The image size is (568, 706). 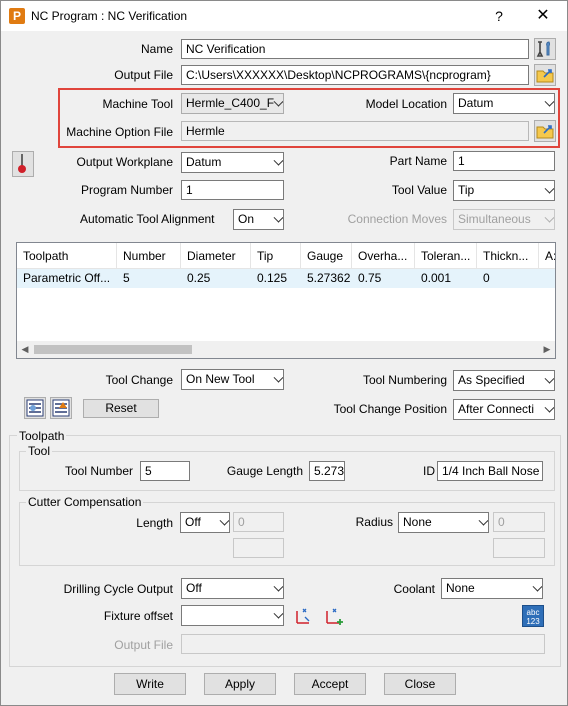 What do you see at coordinates (286, 349) in the screenshot?
I see `horizontal-scrollbar: ◀ ▶` at bounding box center [286, 349].